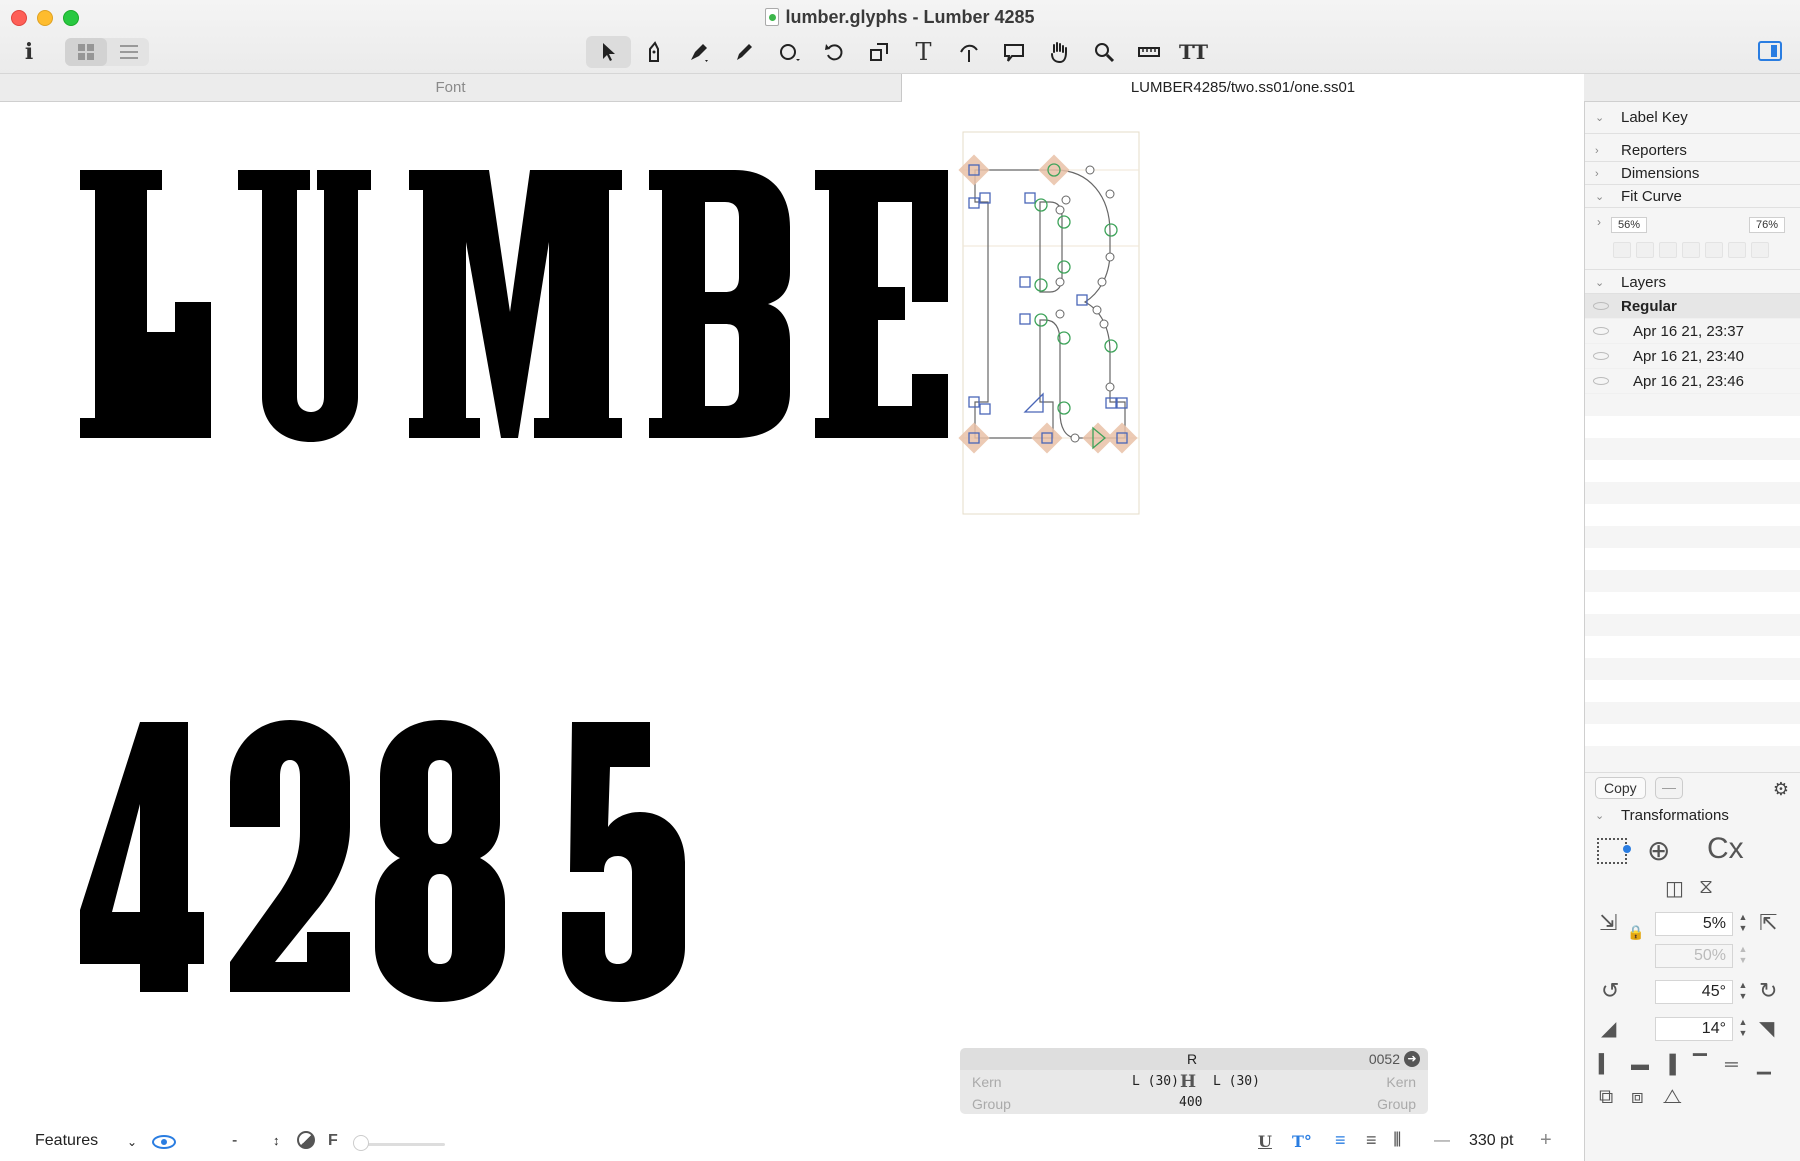 The width and height of the screenshot is (1800, 1161). What do you see at coordinates (1371, 1140) in the screenshot?
I see `align-right-icon: ≡` at bounding box center [1371, 1140].